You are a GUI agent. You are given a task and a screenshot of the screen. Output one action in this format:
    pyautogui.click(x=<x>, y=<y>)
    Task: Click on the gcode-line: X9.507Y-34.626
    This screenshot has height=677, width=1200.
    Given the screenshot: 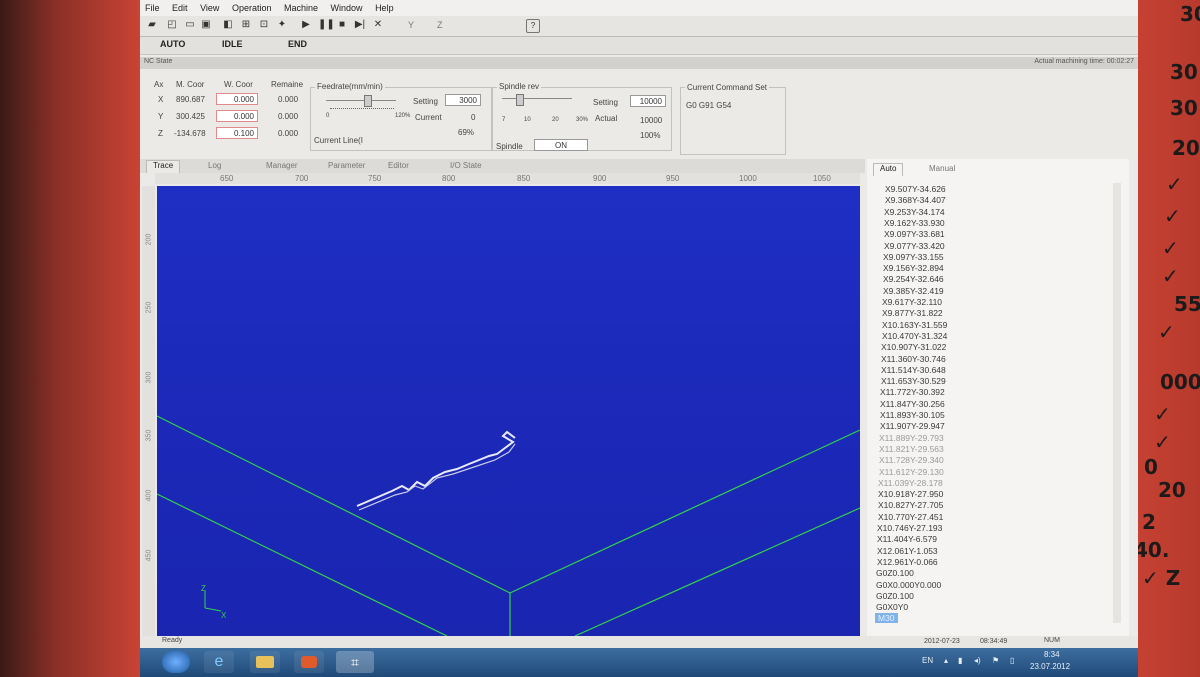 What is the action you would take?
    pyautogui.click(x=915, y=189)
    